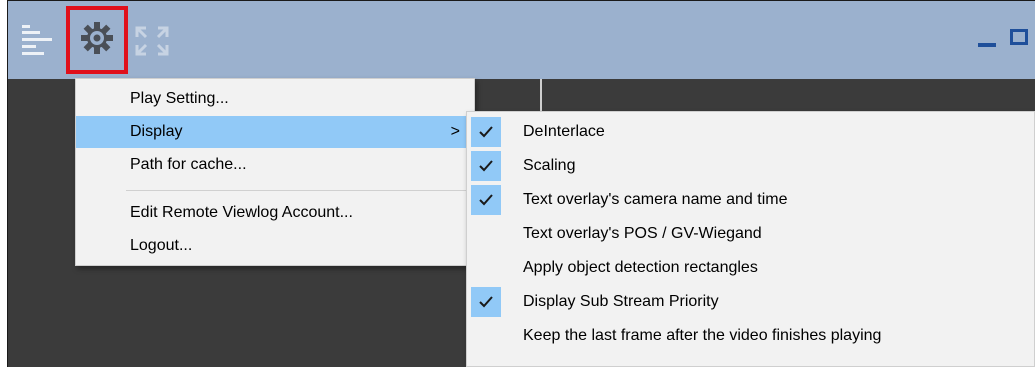 This screenshot has width=1035, height=367. What do you see at coordinates (750, 166) in the screenshot?
I see `submenu-item: Scaling` at bounding box center [750, 166].